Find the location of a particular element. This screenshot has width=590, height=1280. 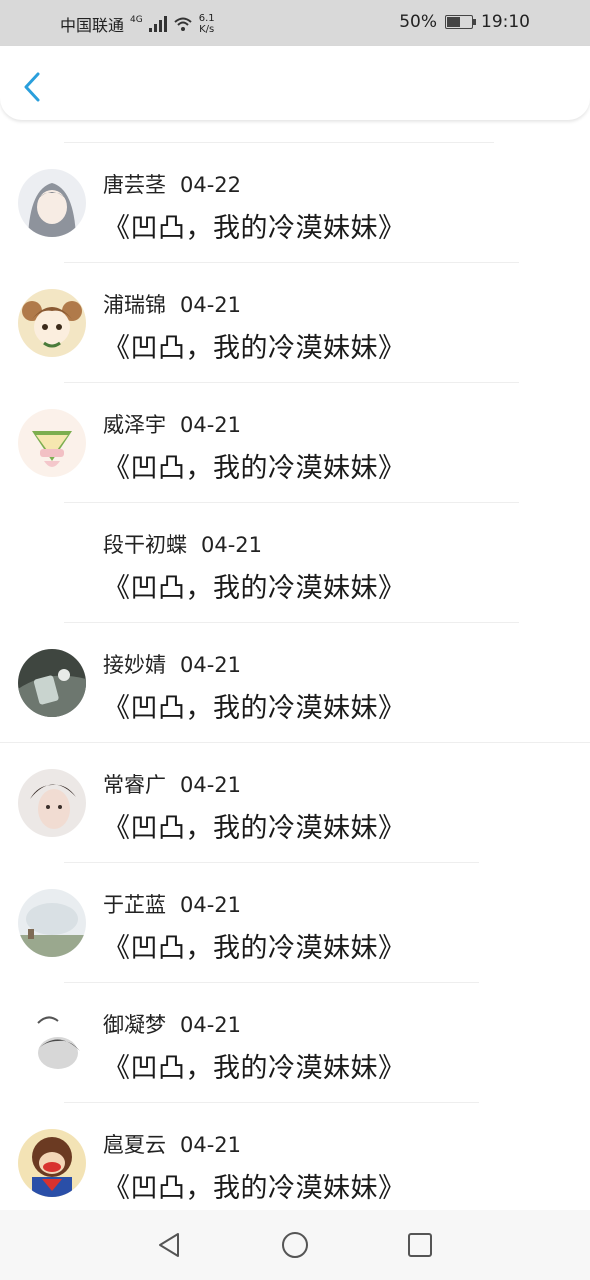

author-name: 段干初蝶 is located at coordinates (145, 545).